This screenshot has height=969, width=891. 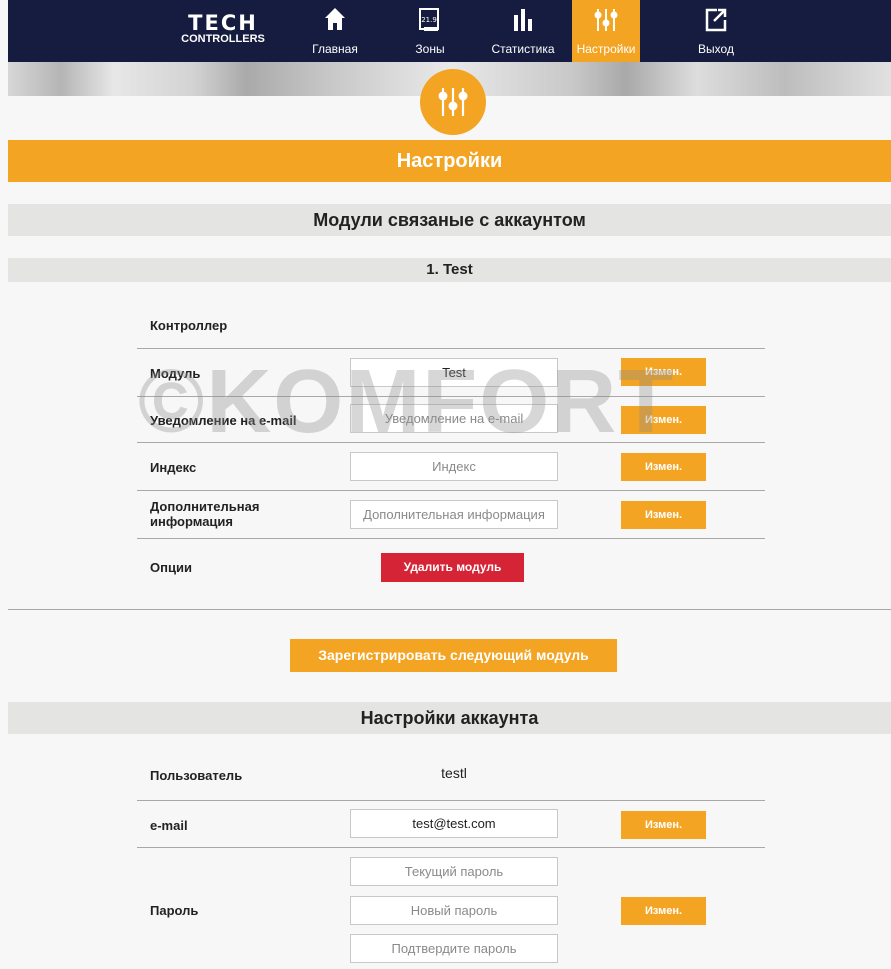 I want to click on home-icon, so click(x=335, y=20).